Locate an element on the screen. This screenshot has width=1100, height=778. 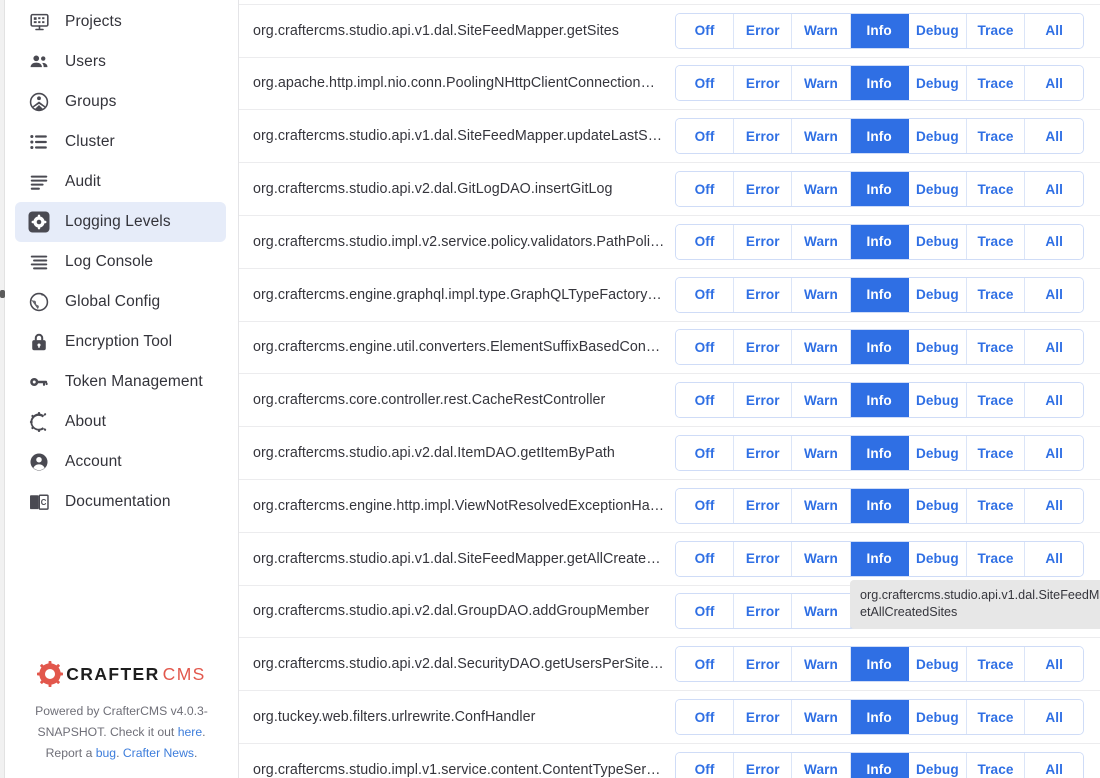
sidebar-item-log-console: Log Console is located at coordinates (120, 262).